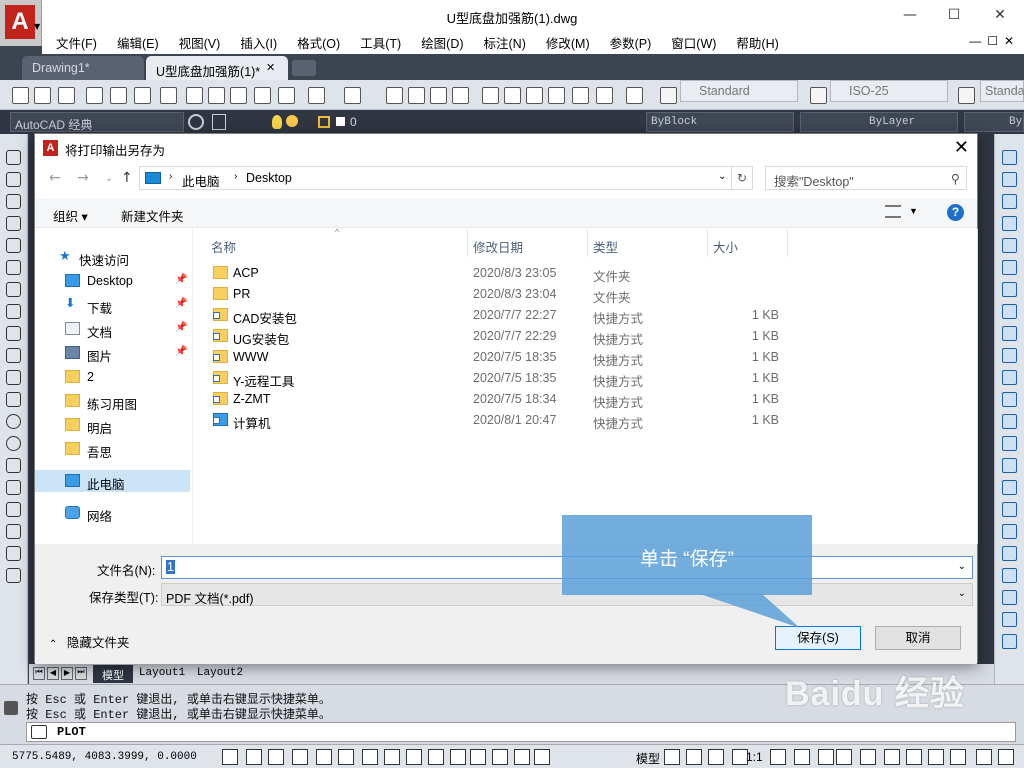  What do you see at coordinates (896, 730) in the screenshot?
I see `watermark-url: jingyan.baidu.com` at bounding box center [896, 730].